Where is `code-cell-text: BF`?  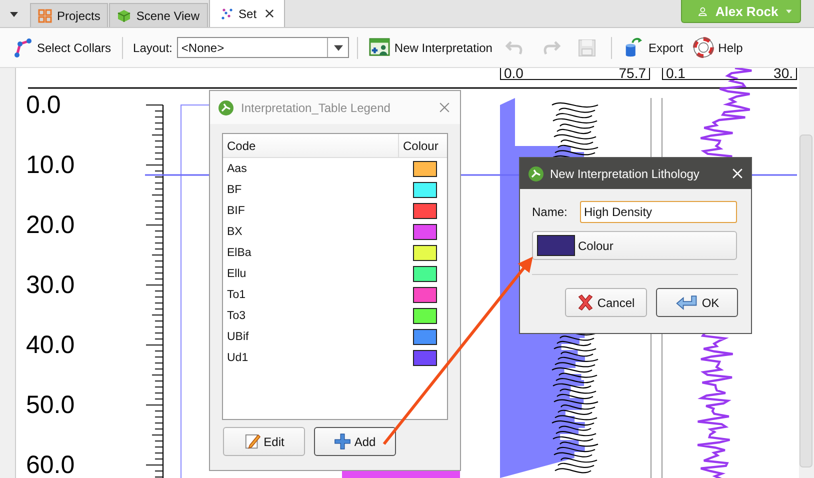
code-cell-text: BF is located at coordinates (235, 190).